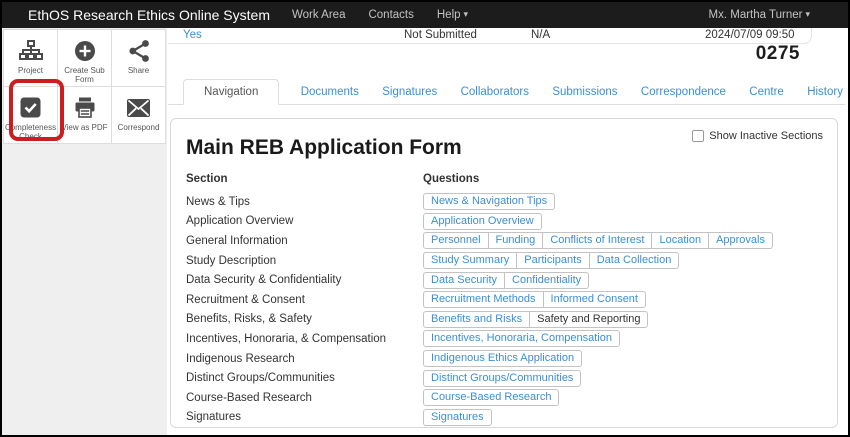 This screenshot has height=437, width=850. I want to click on user-menu: Mx. Martha Turner ▾, so click(759, 15).